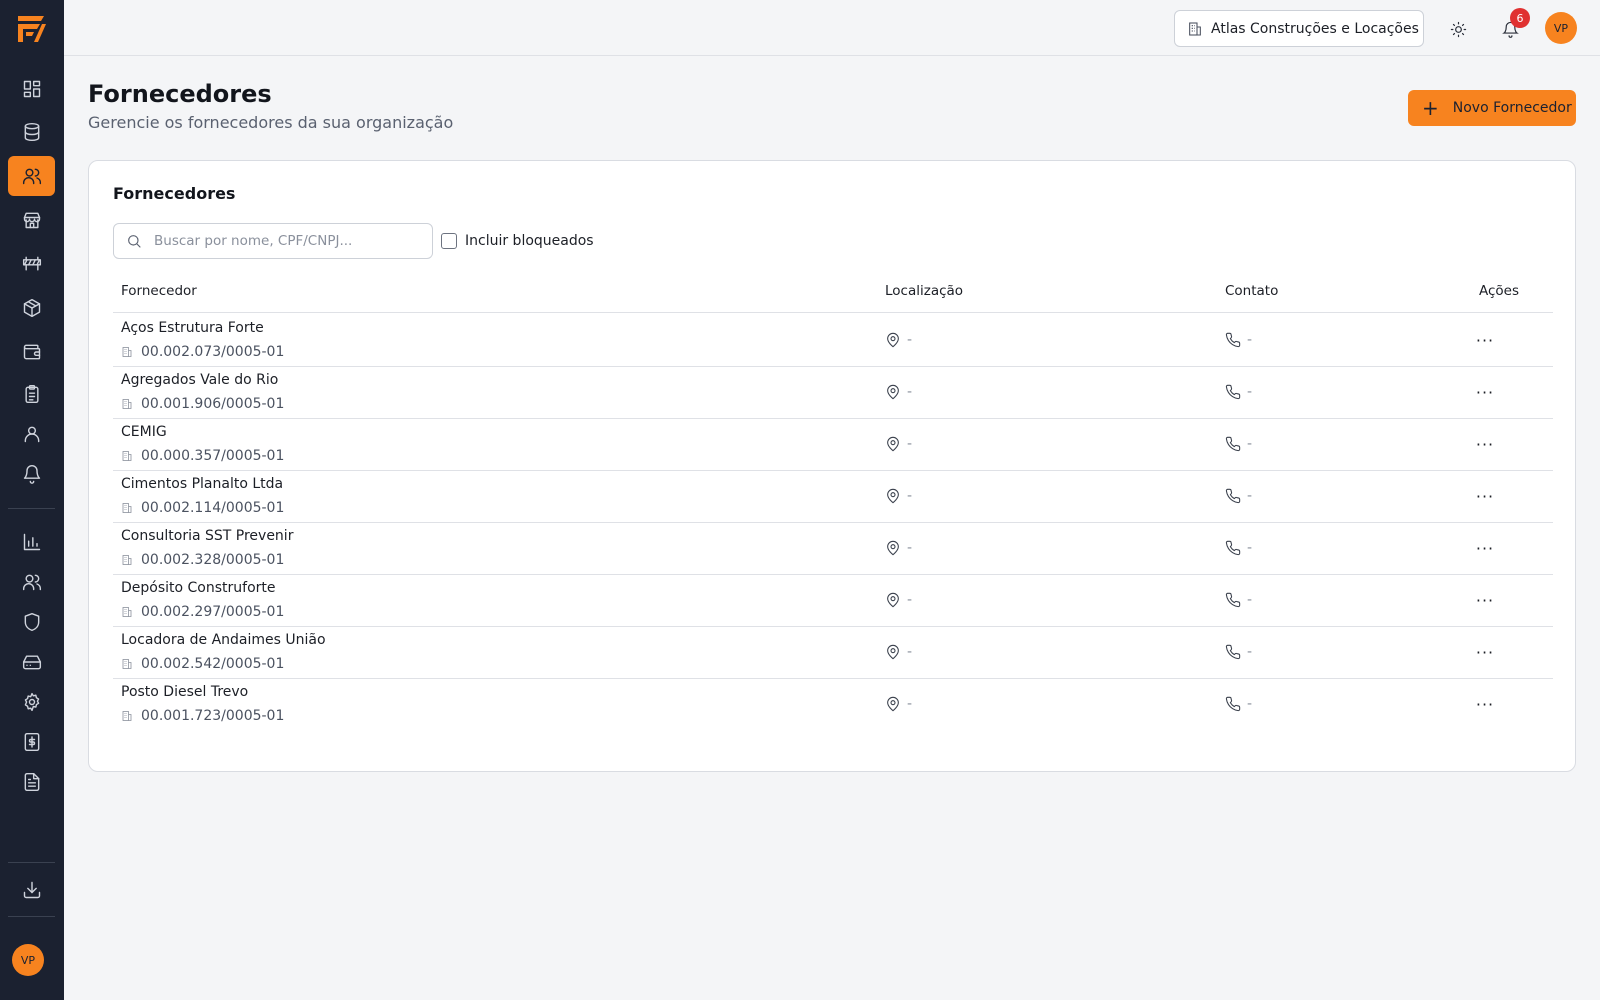  Describe the element at coordinates (1458, 29) in the screenshot. I see `theme-toggle-button` at that location.